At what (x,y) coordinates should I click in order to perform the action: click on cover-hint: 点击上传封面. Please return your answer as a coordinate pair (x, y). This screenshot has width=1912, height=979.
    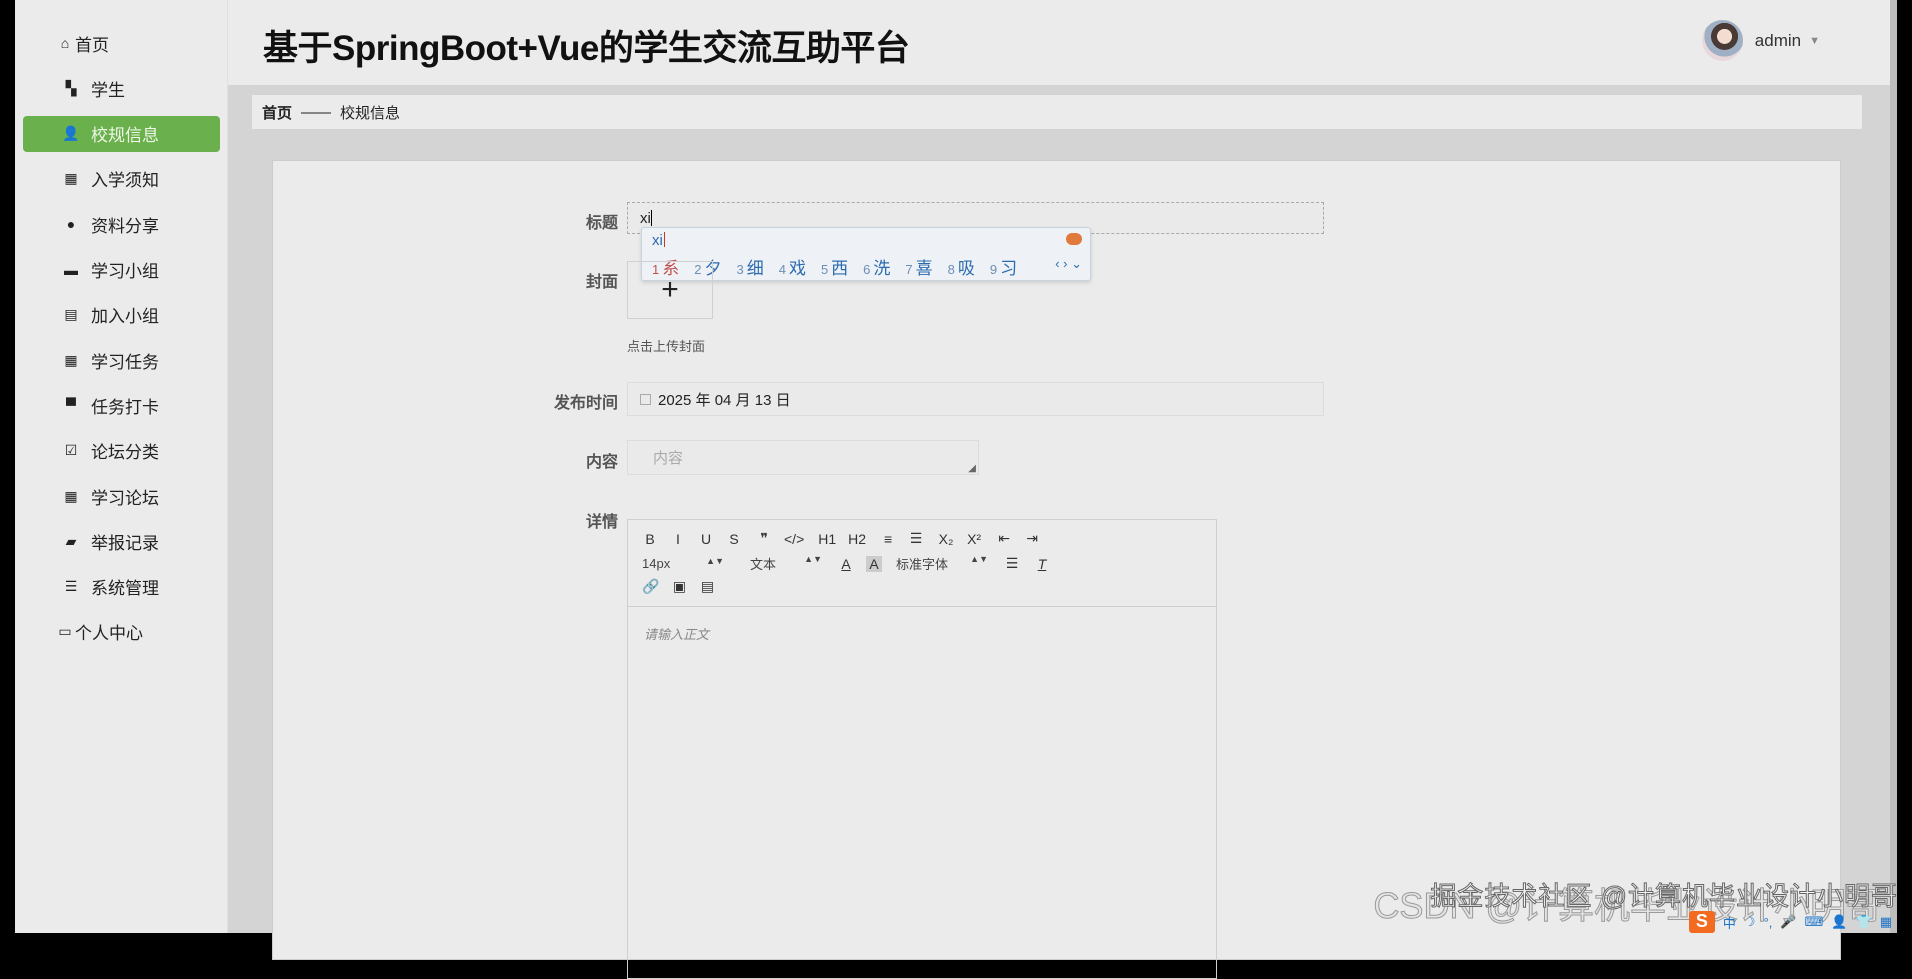
    Looking at the image, I should click on (666, 346).